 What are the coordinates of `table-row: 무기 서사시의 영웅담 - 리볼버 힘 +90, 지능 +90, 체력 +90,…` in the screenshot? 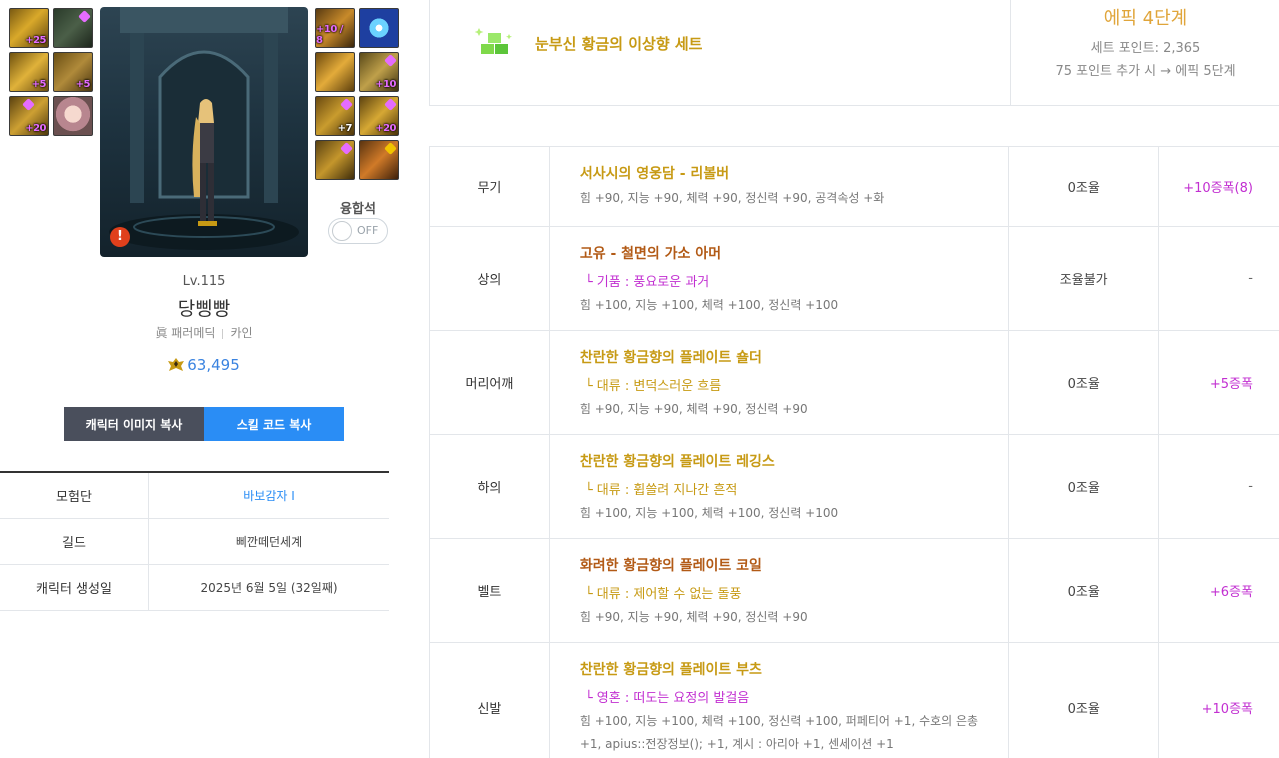 It's located at (854, 187).